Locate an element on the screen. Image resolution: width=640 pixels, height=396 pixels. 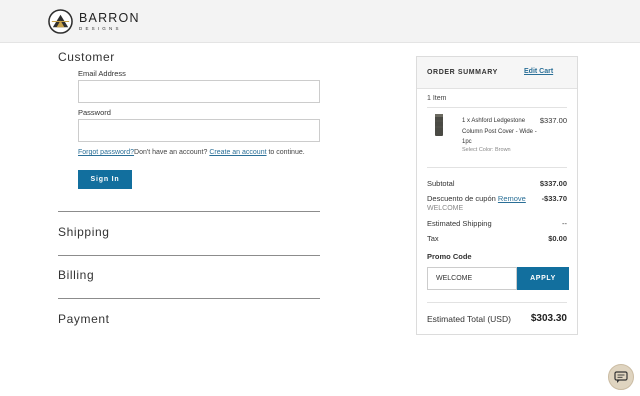
shipping-estimate-value: -- is located at coordinates (564, 223).